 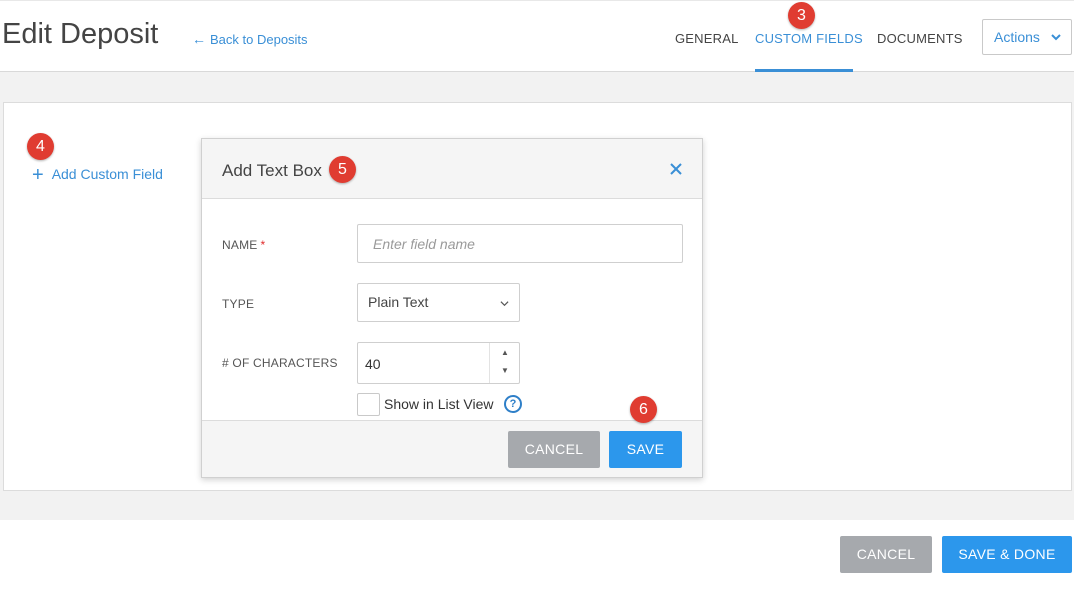 I want to click on back-to-deposits-link: ← Back to Deposits, so click(x=250, y=39).